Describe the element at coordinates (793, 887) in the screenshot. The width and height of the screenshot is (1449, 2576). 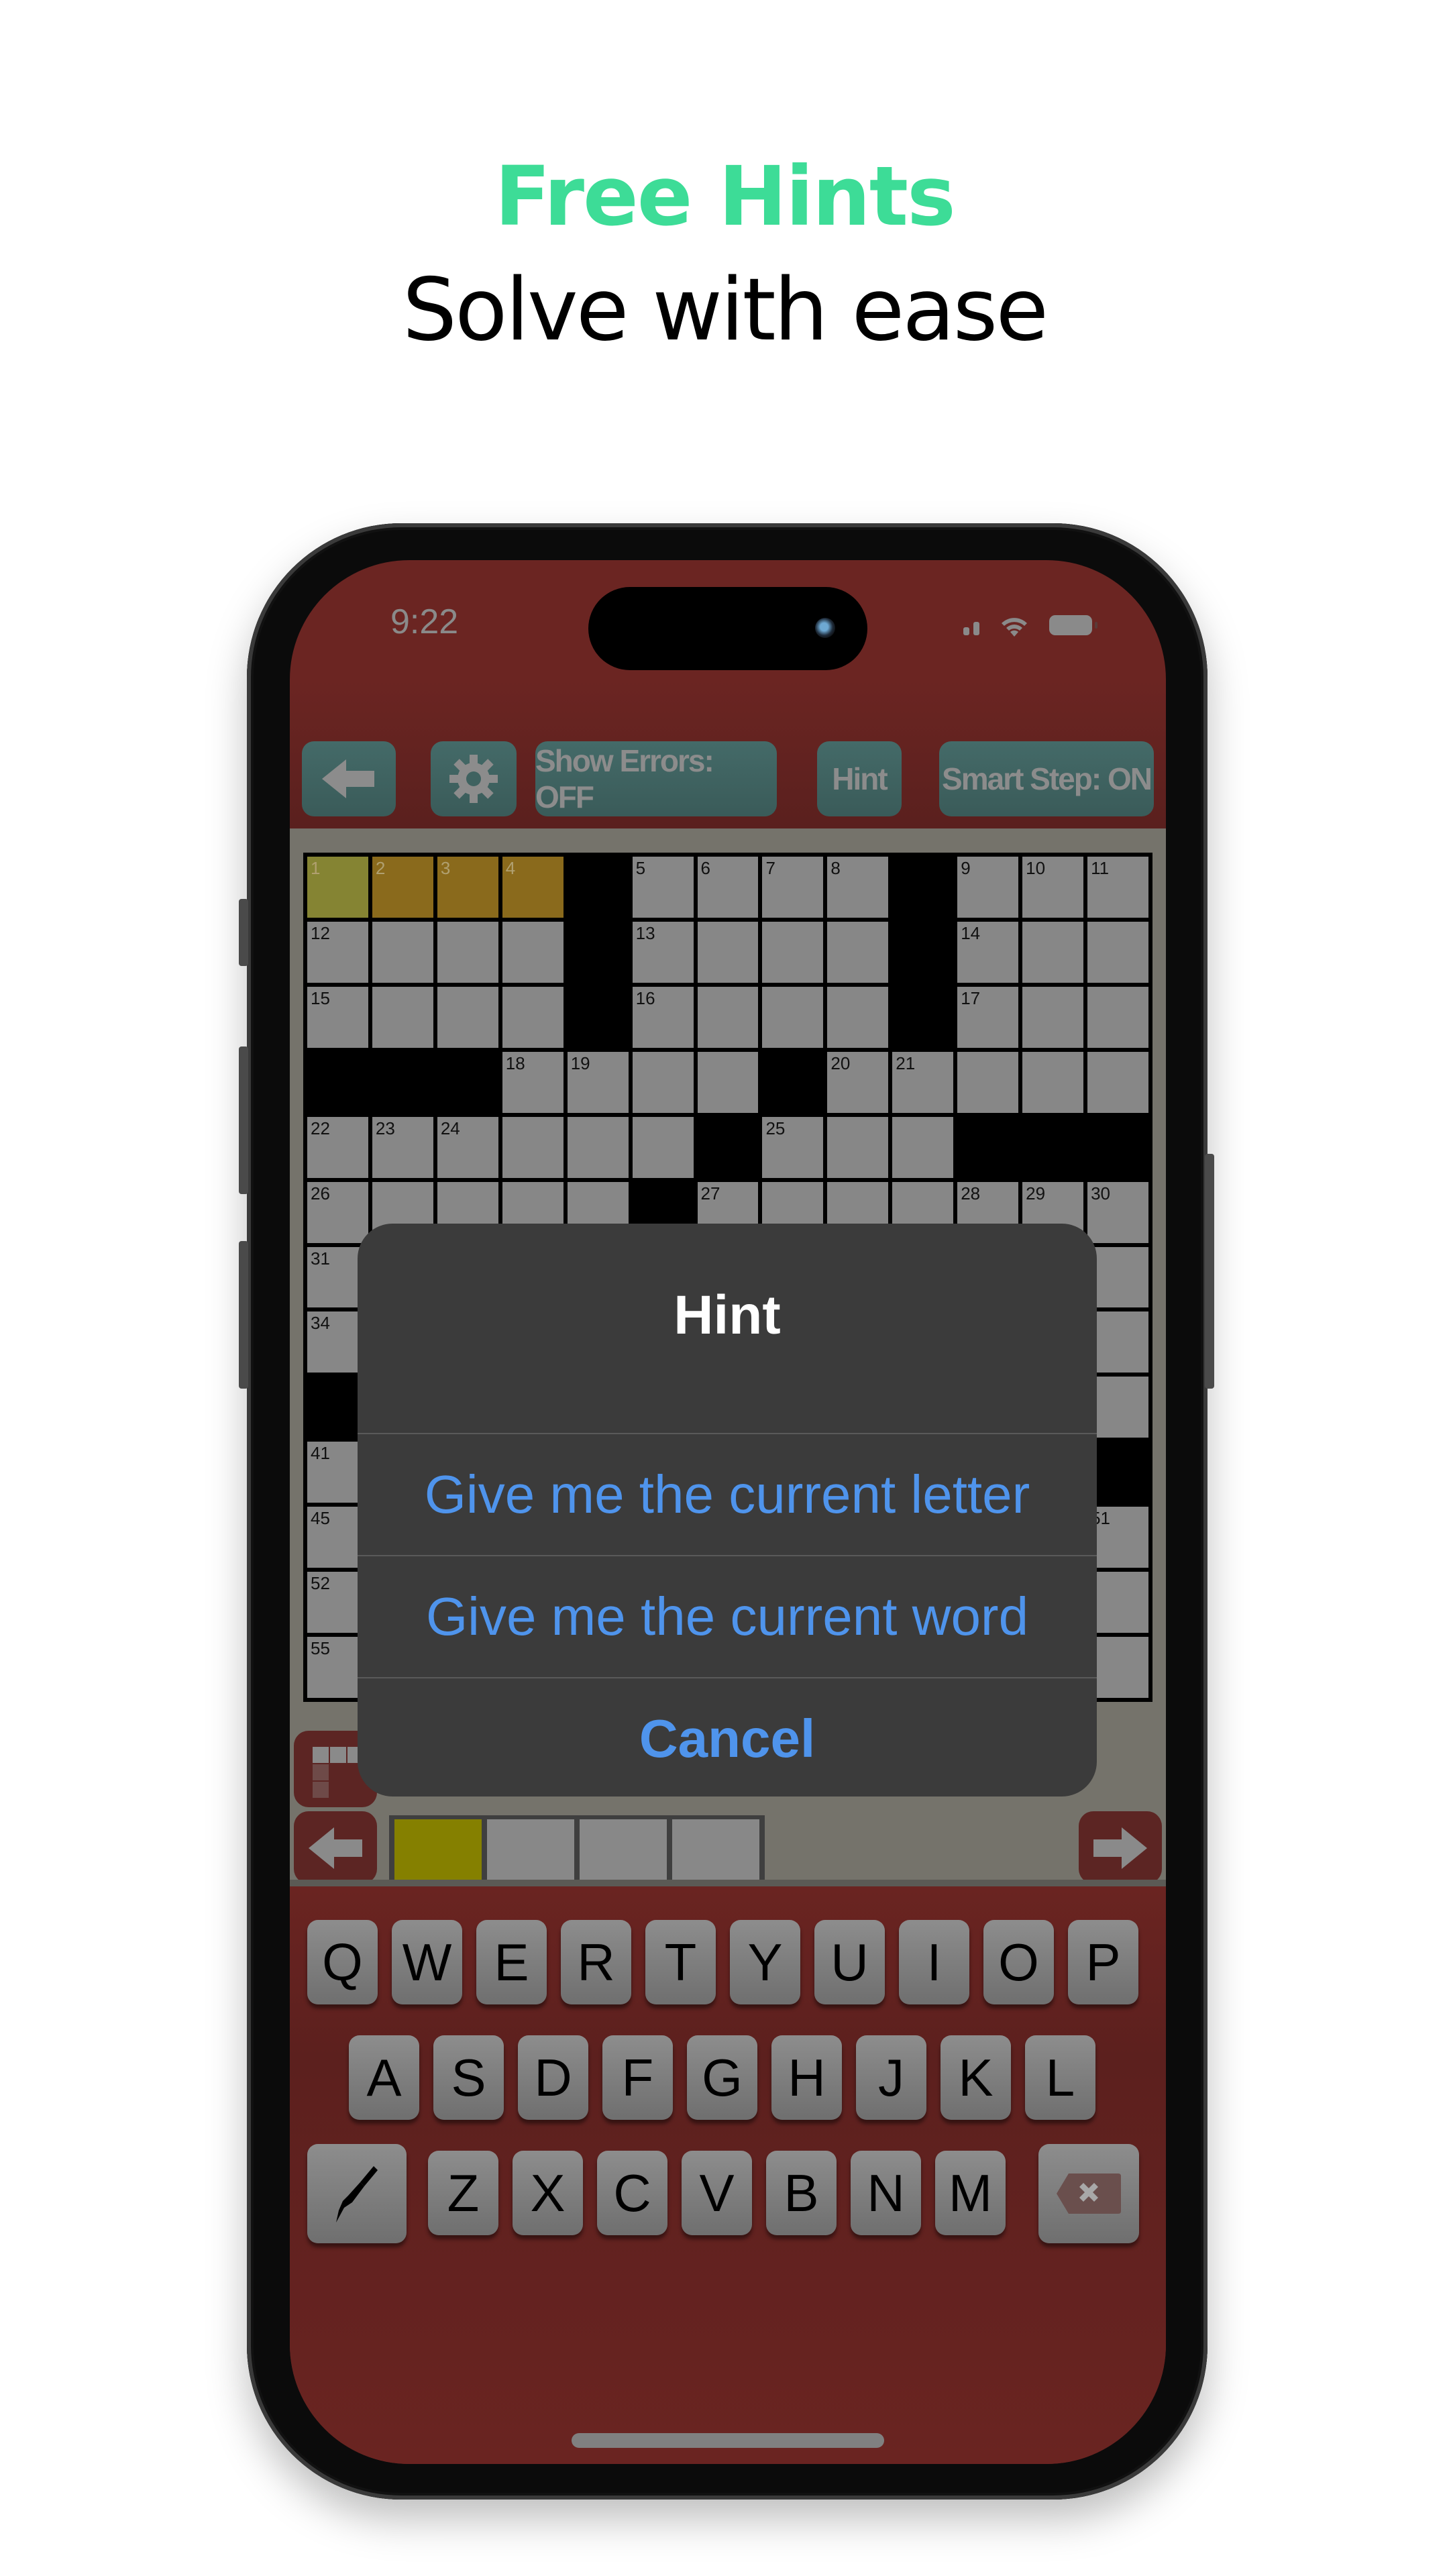
I see `grid-cell: 7` at that location.